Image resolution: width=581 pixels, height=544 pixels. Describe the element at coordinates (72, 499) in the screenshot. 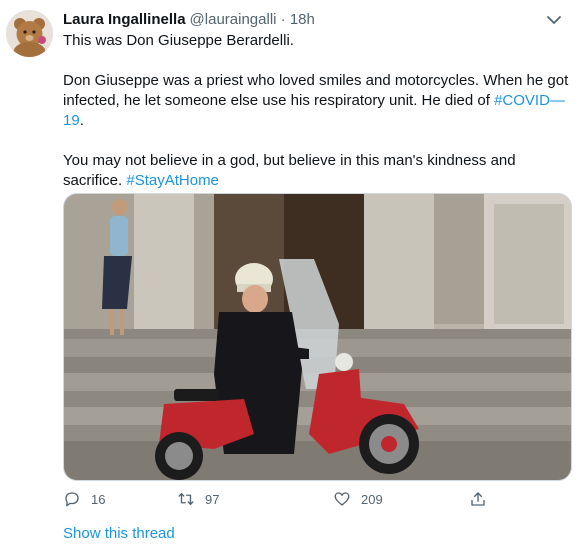

I see `reply-icon` at that location.